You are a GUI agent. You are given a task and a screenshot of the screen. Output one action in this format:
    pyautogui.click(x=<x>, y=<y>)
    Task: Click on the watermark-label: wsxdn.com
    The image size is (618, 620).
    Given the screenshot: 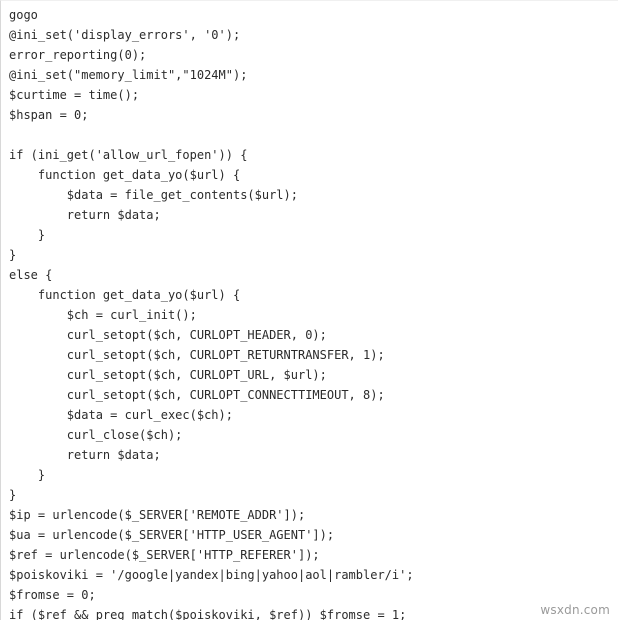 What is the action you would take?
    pyautogui.click(x=575, y=610)
    